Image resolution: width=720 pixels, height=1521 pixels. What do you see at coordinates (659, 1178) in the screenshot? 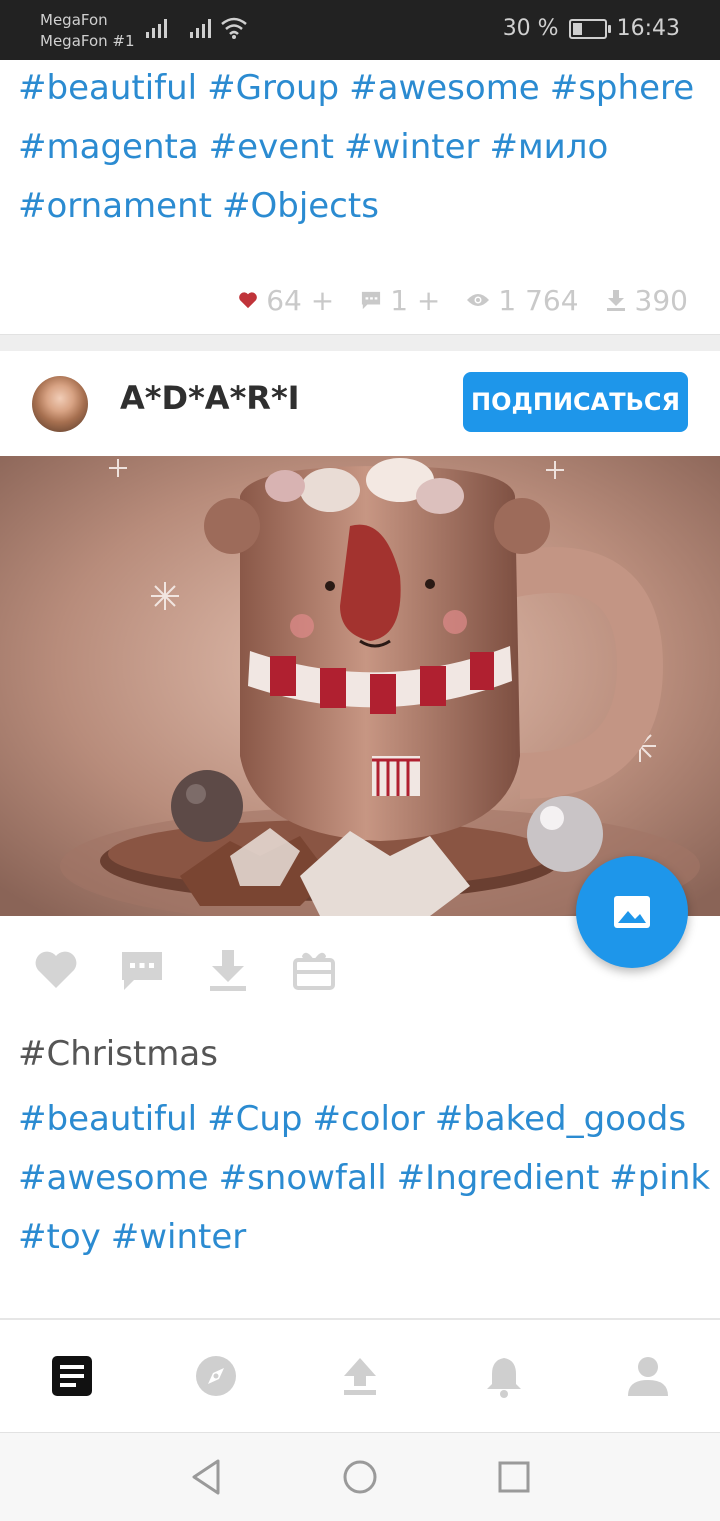
I see `tag-link: #pink` at bounding box center [659, 1178].